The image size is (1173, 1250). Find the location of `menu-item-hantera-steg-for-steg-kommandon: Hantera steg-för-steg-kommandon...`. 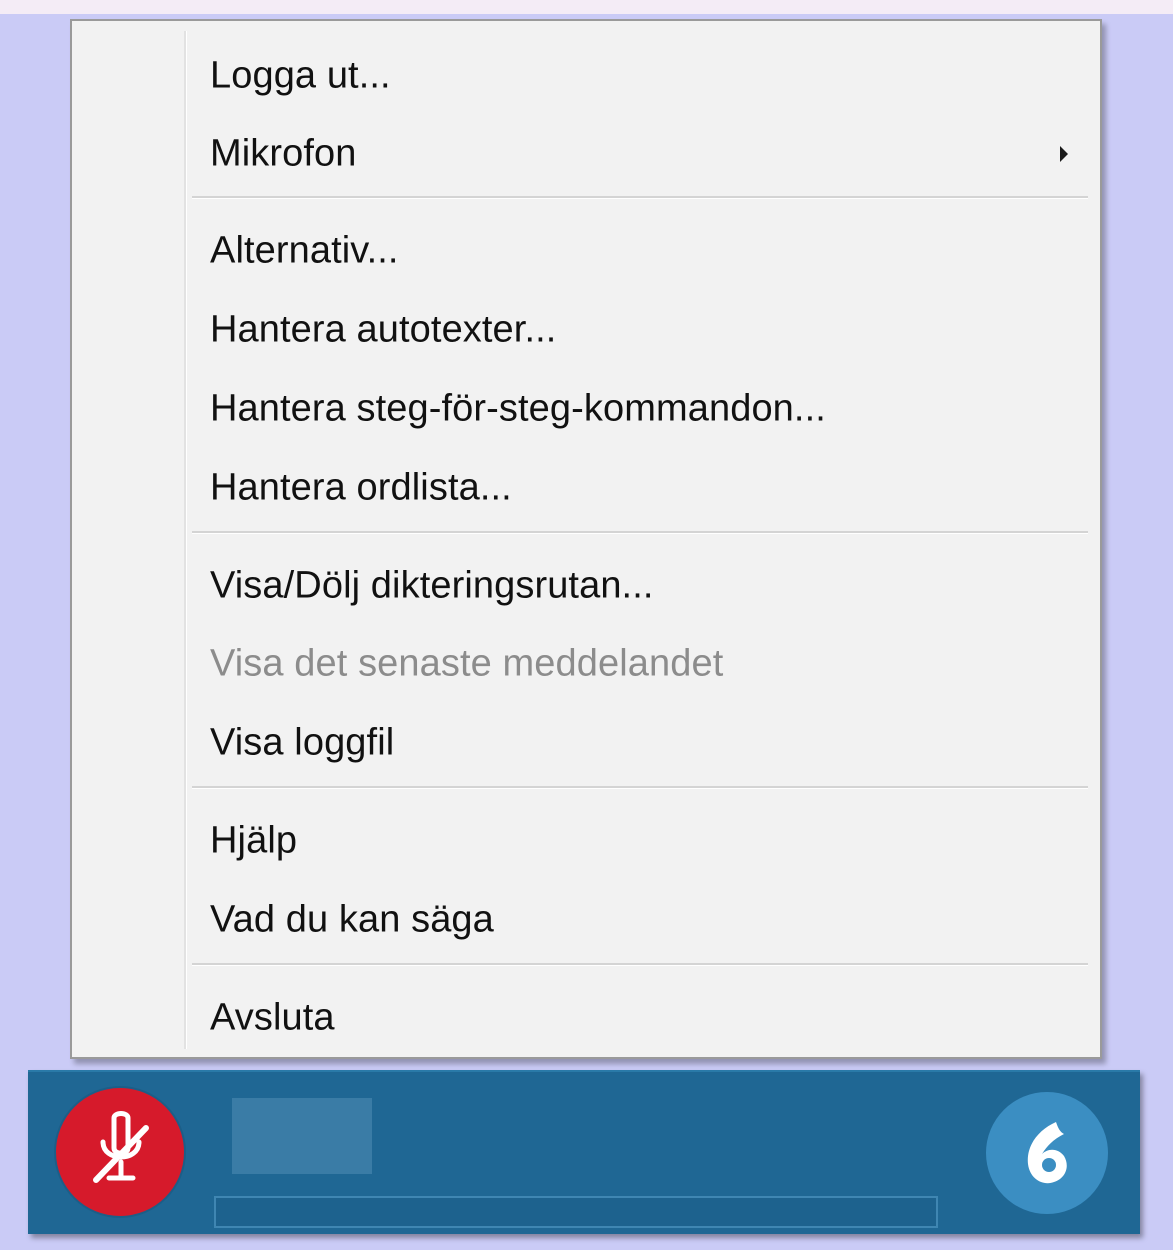

menu-item-hantera-steg-for-steg-kommandon: Hantera steg-för-steg-kommandon... is located at coordinates (586, 409).